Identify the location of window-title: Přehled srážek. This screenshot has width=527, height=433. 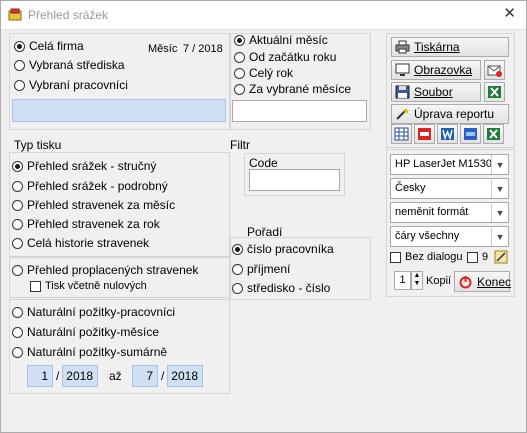
(68, 15).